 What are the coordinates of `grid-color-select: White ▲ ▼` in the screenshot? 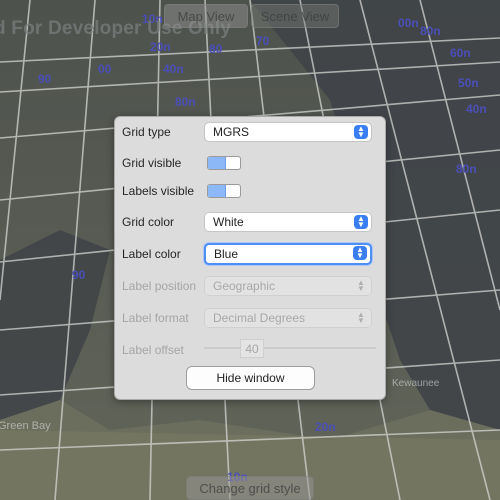 It's located at (288, 222).